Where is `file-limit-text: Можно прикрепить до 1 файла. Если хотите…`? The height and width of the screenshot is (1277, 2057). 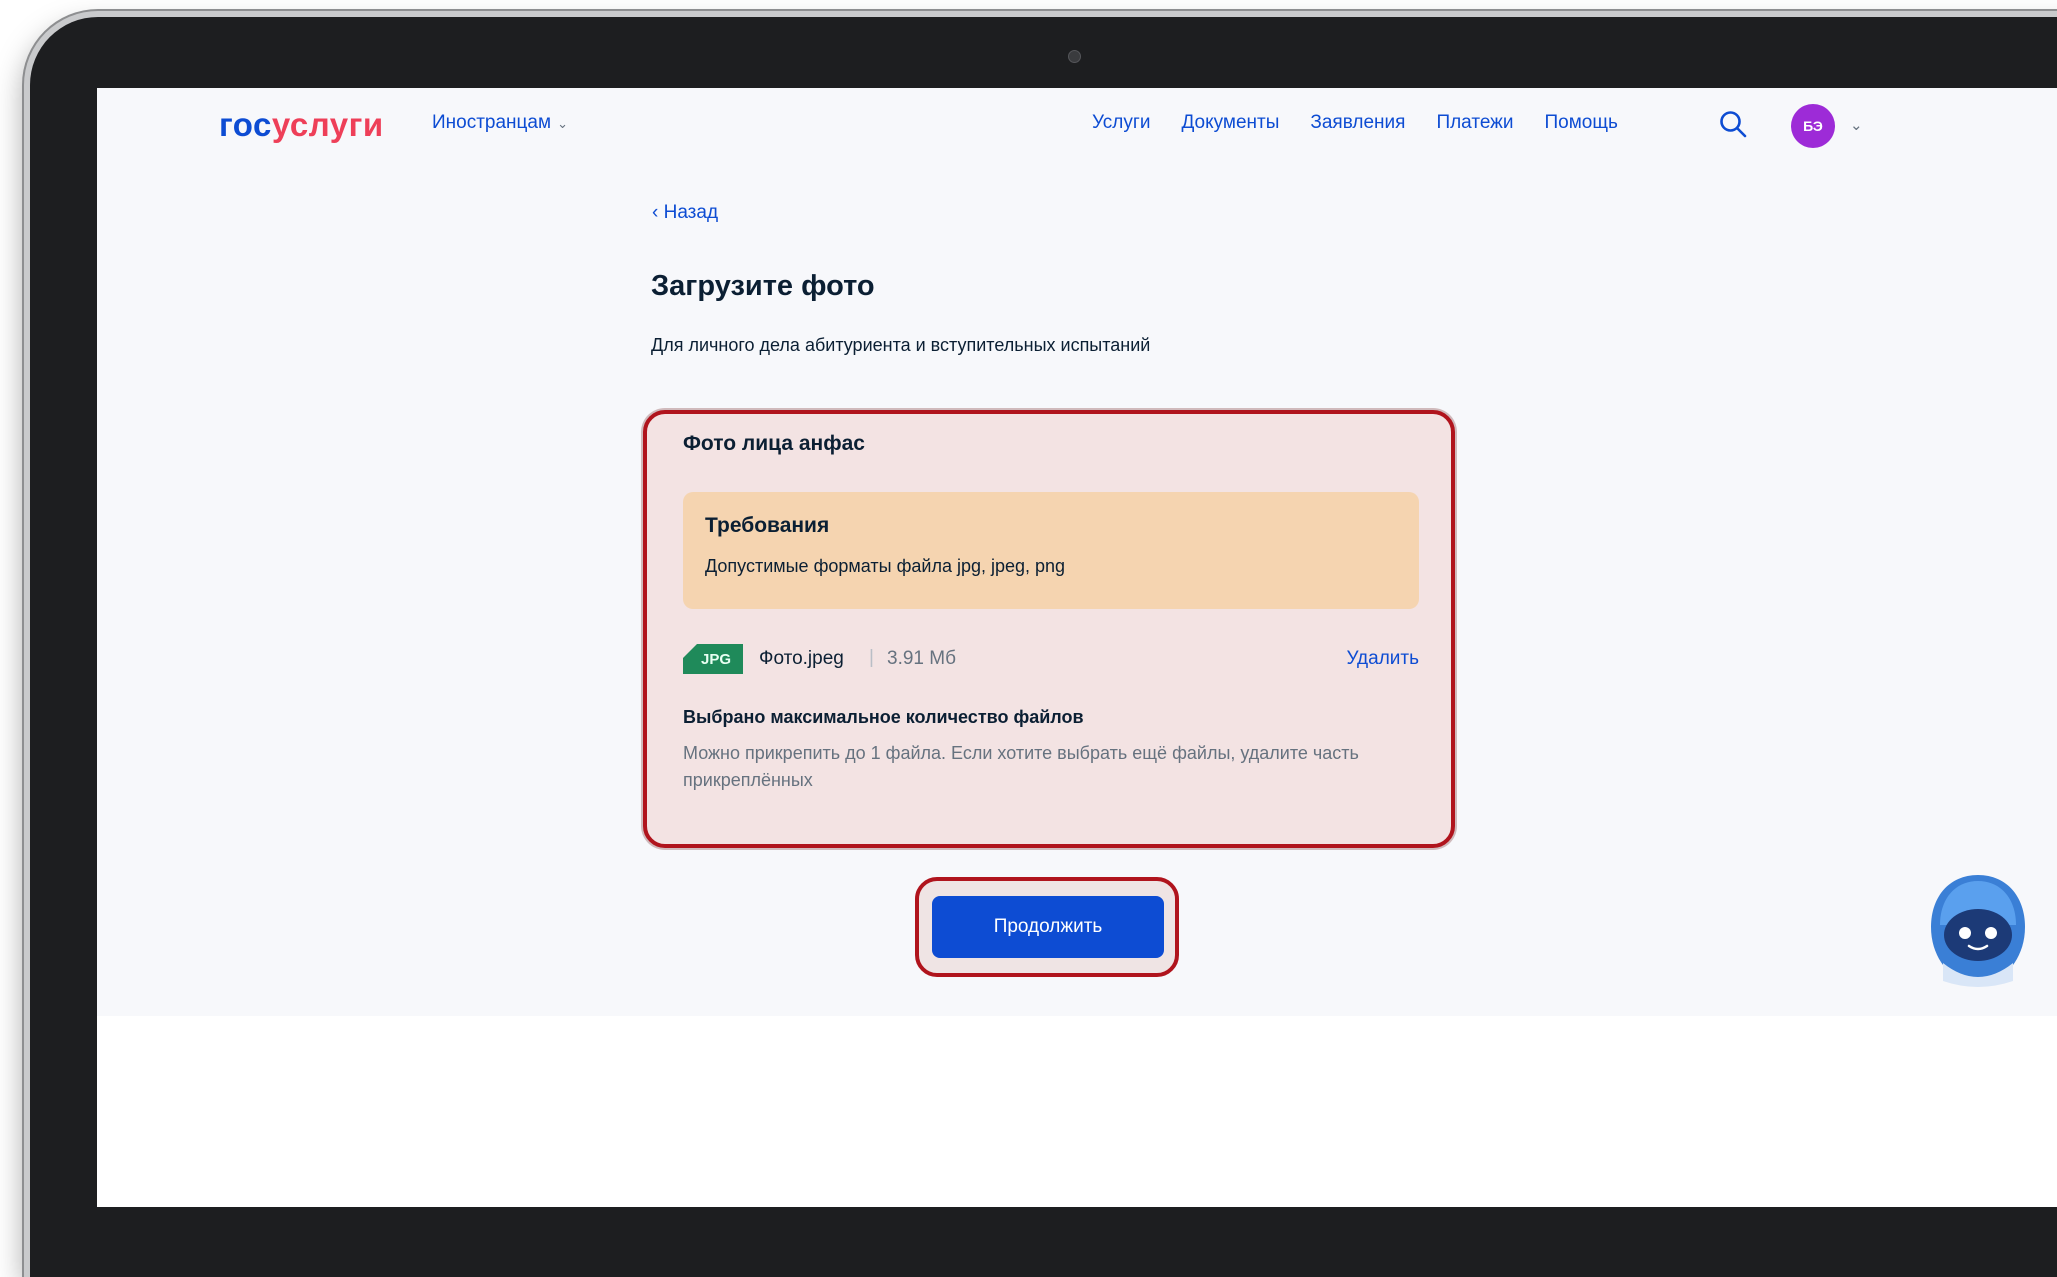
file-limit-text: Можно прикрепить до 1 файла. Если хотите… is located at coordinates (1021, 766).